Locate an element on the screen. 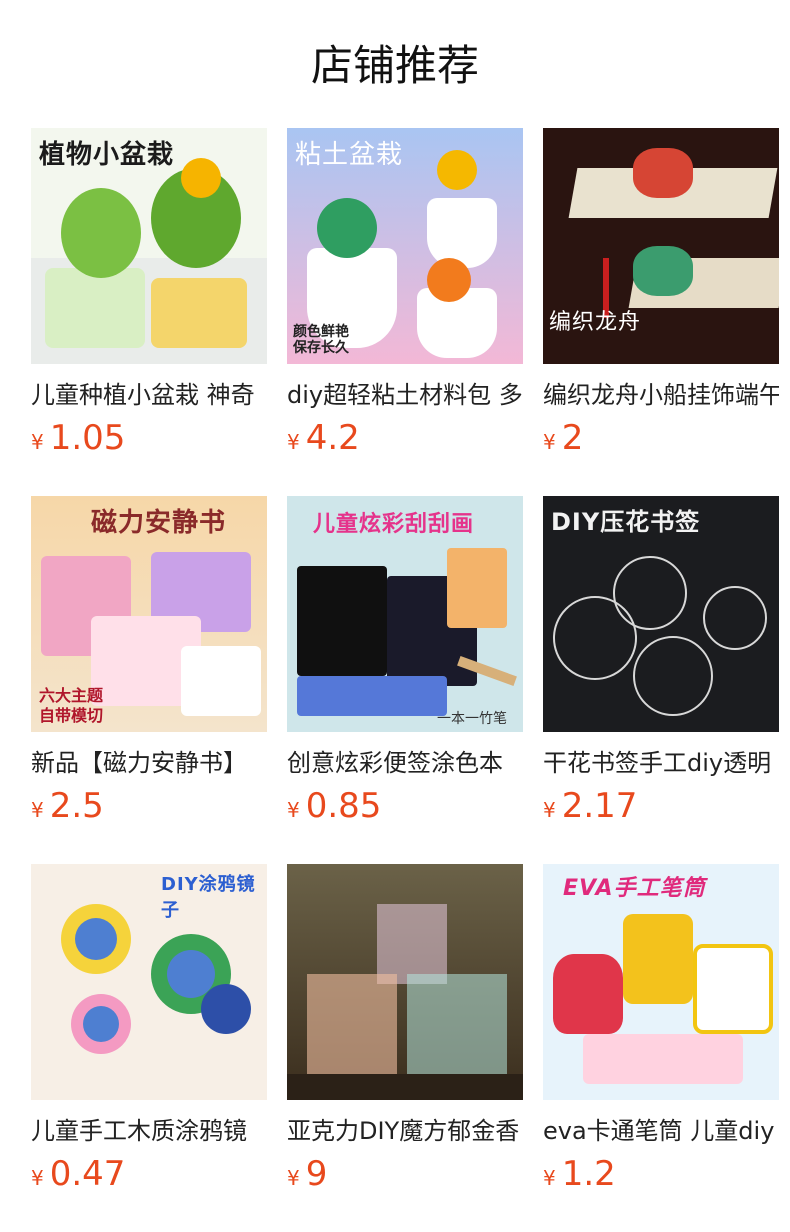  product-card: 儿童炫彩刮刮画 一本一竹笔 创意炫彩便签涂色本 ¥0.85 is located at coordinates (405, 680).